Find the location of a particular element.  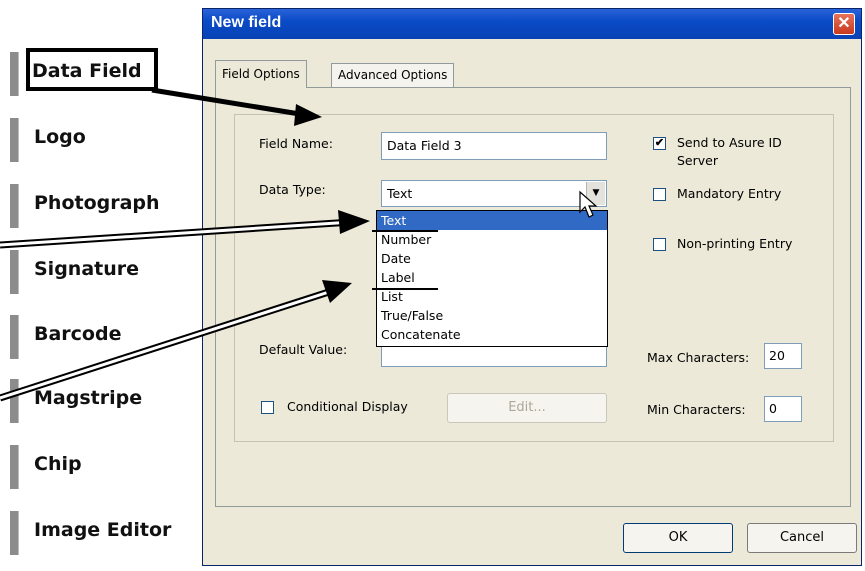

send-to-server-label-line2: Server is located at coordinates (697, 160).